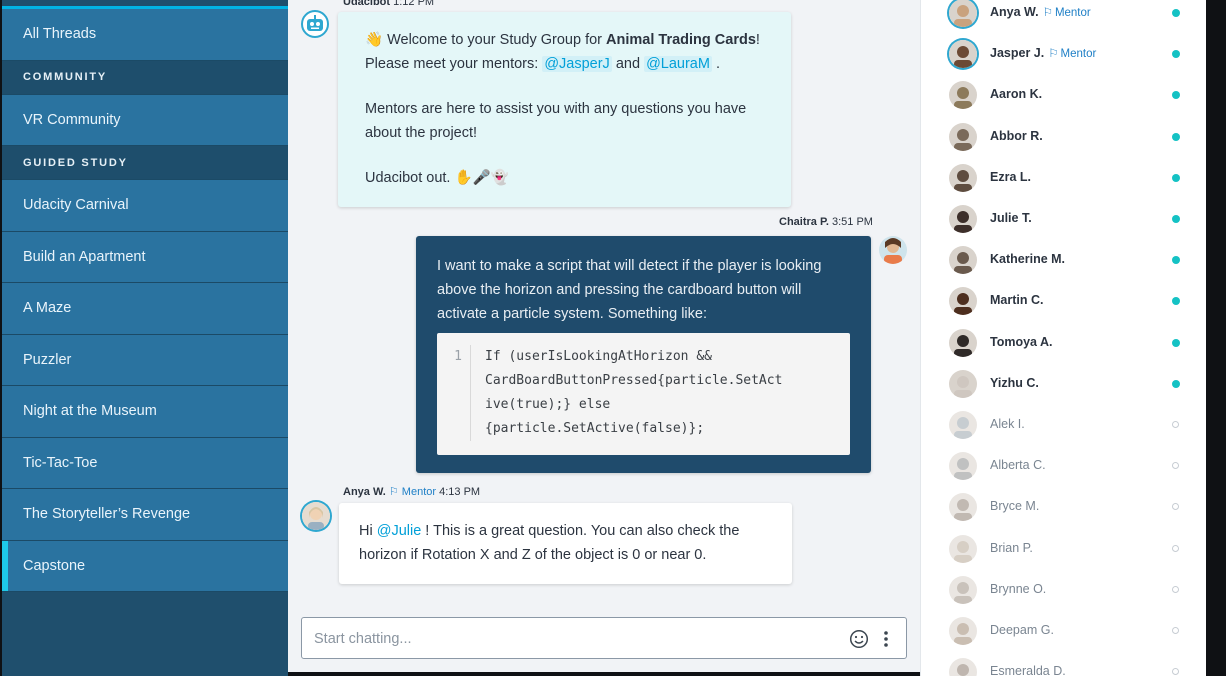 The image size is (1226, 676). What do you see at coordinates (145, 77) in the screenshot?
I see `sidebar-section-header: COMMUNITY` at bounding box center [145, 77].